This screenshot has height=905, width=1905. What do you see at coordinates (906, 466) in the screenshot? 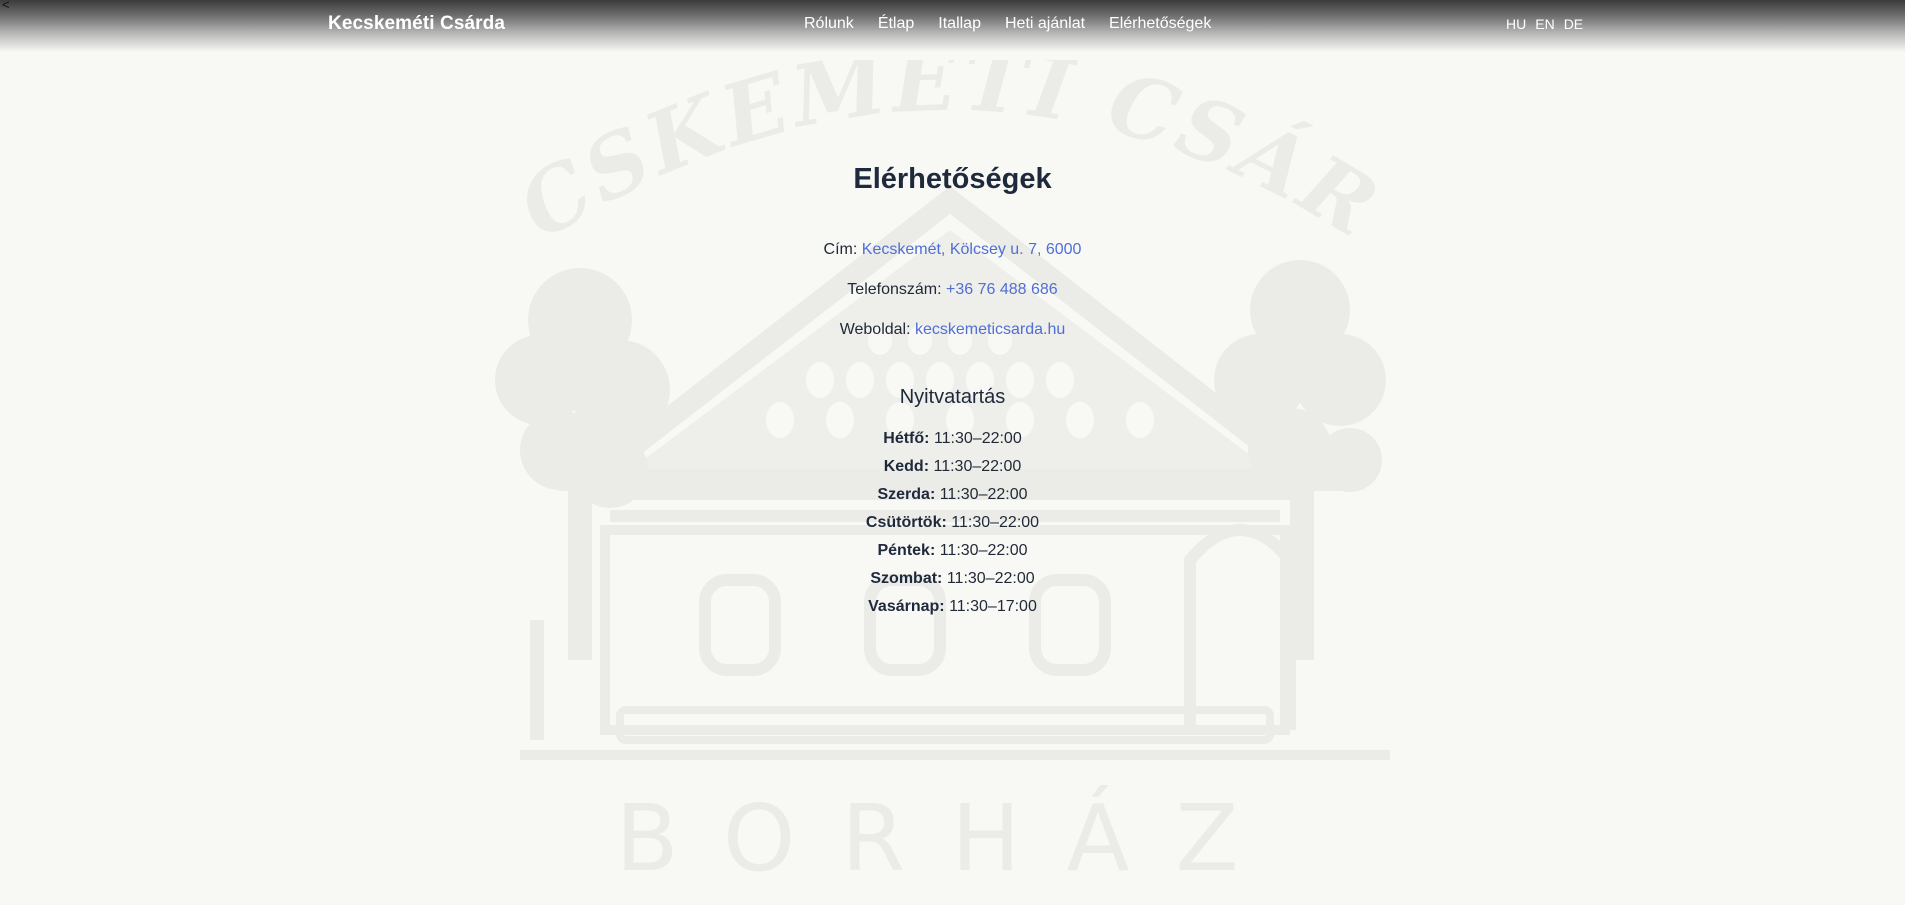
I see `day-label: Kedd:` at bounding box center [906, 466].